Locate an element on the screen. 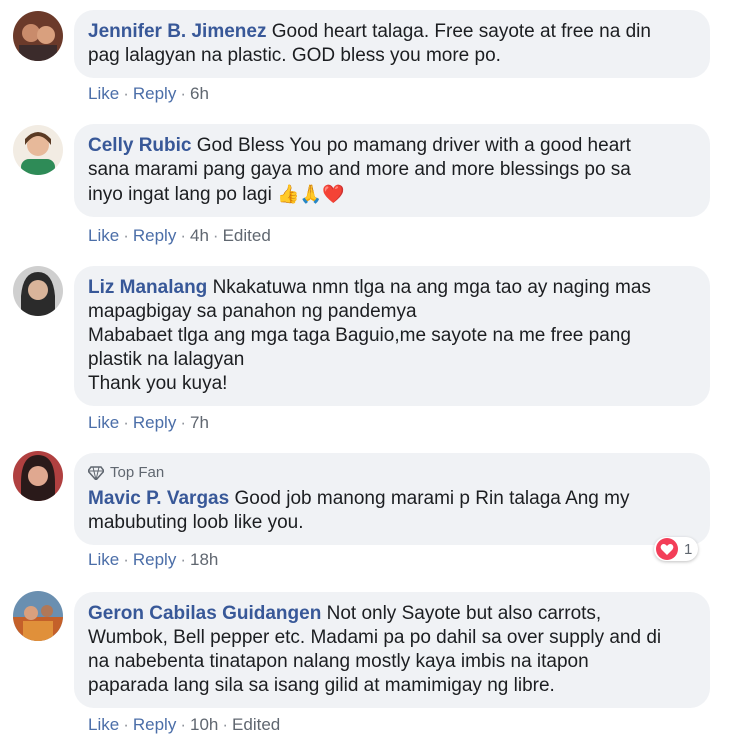 Image resolution: width=750 pixels, height=742 pixels. reaction-count-badge: 1 is located at coordinates (676, 549).